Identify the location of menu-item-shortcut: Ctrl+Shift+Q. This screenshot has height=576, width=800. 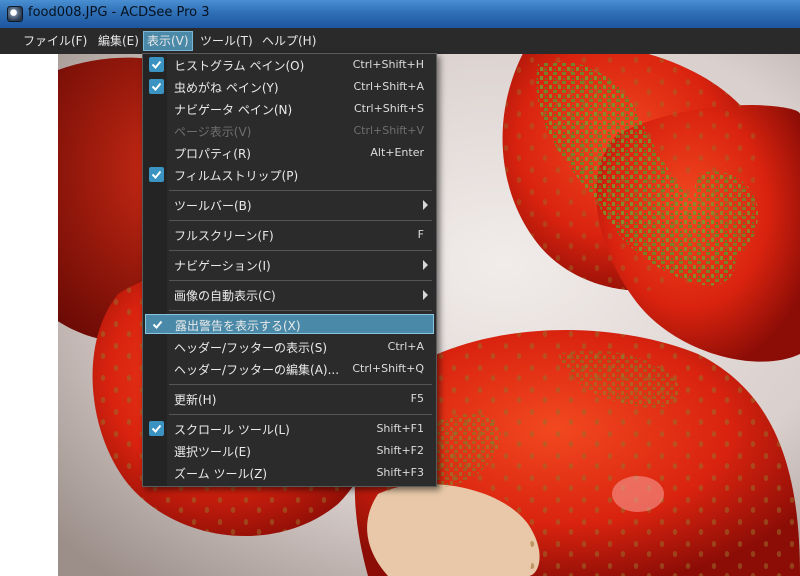
(388, 368).